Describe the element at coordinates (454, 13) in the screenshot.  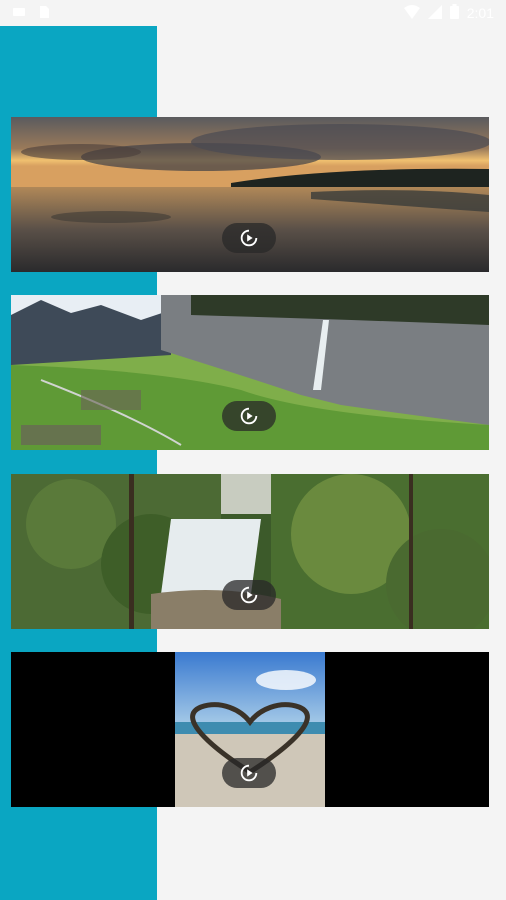
I see `battery-icon` at that location.